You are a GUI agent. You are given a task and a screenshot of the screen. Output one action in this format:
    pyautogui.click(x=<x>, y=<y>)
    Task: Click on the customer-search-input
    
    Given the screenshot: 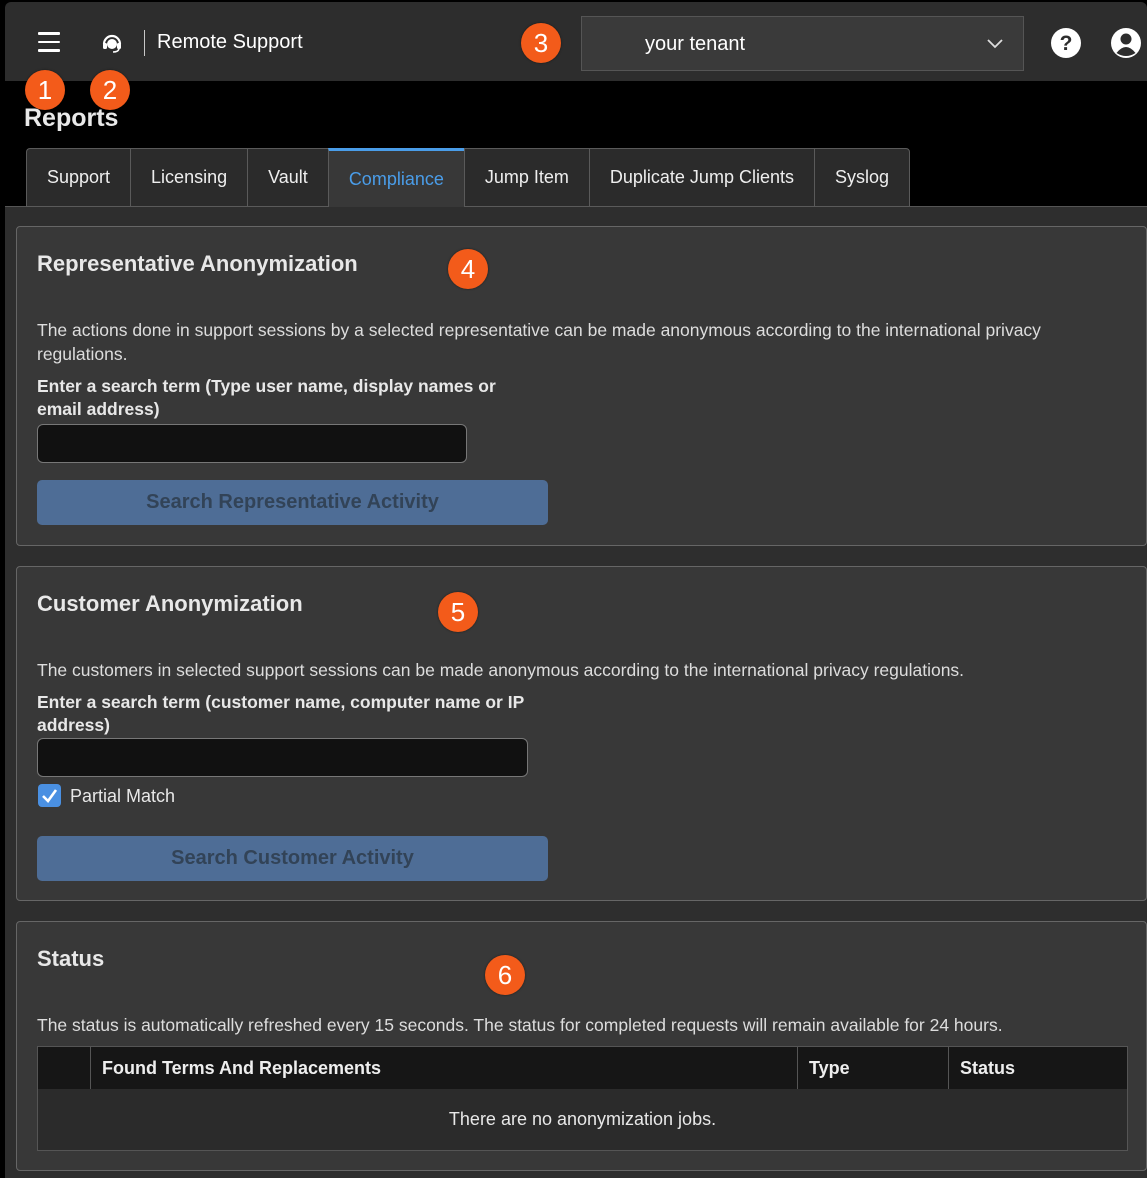 What is the action you would take?
    pyautogui.click(x=282, y=757)
    